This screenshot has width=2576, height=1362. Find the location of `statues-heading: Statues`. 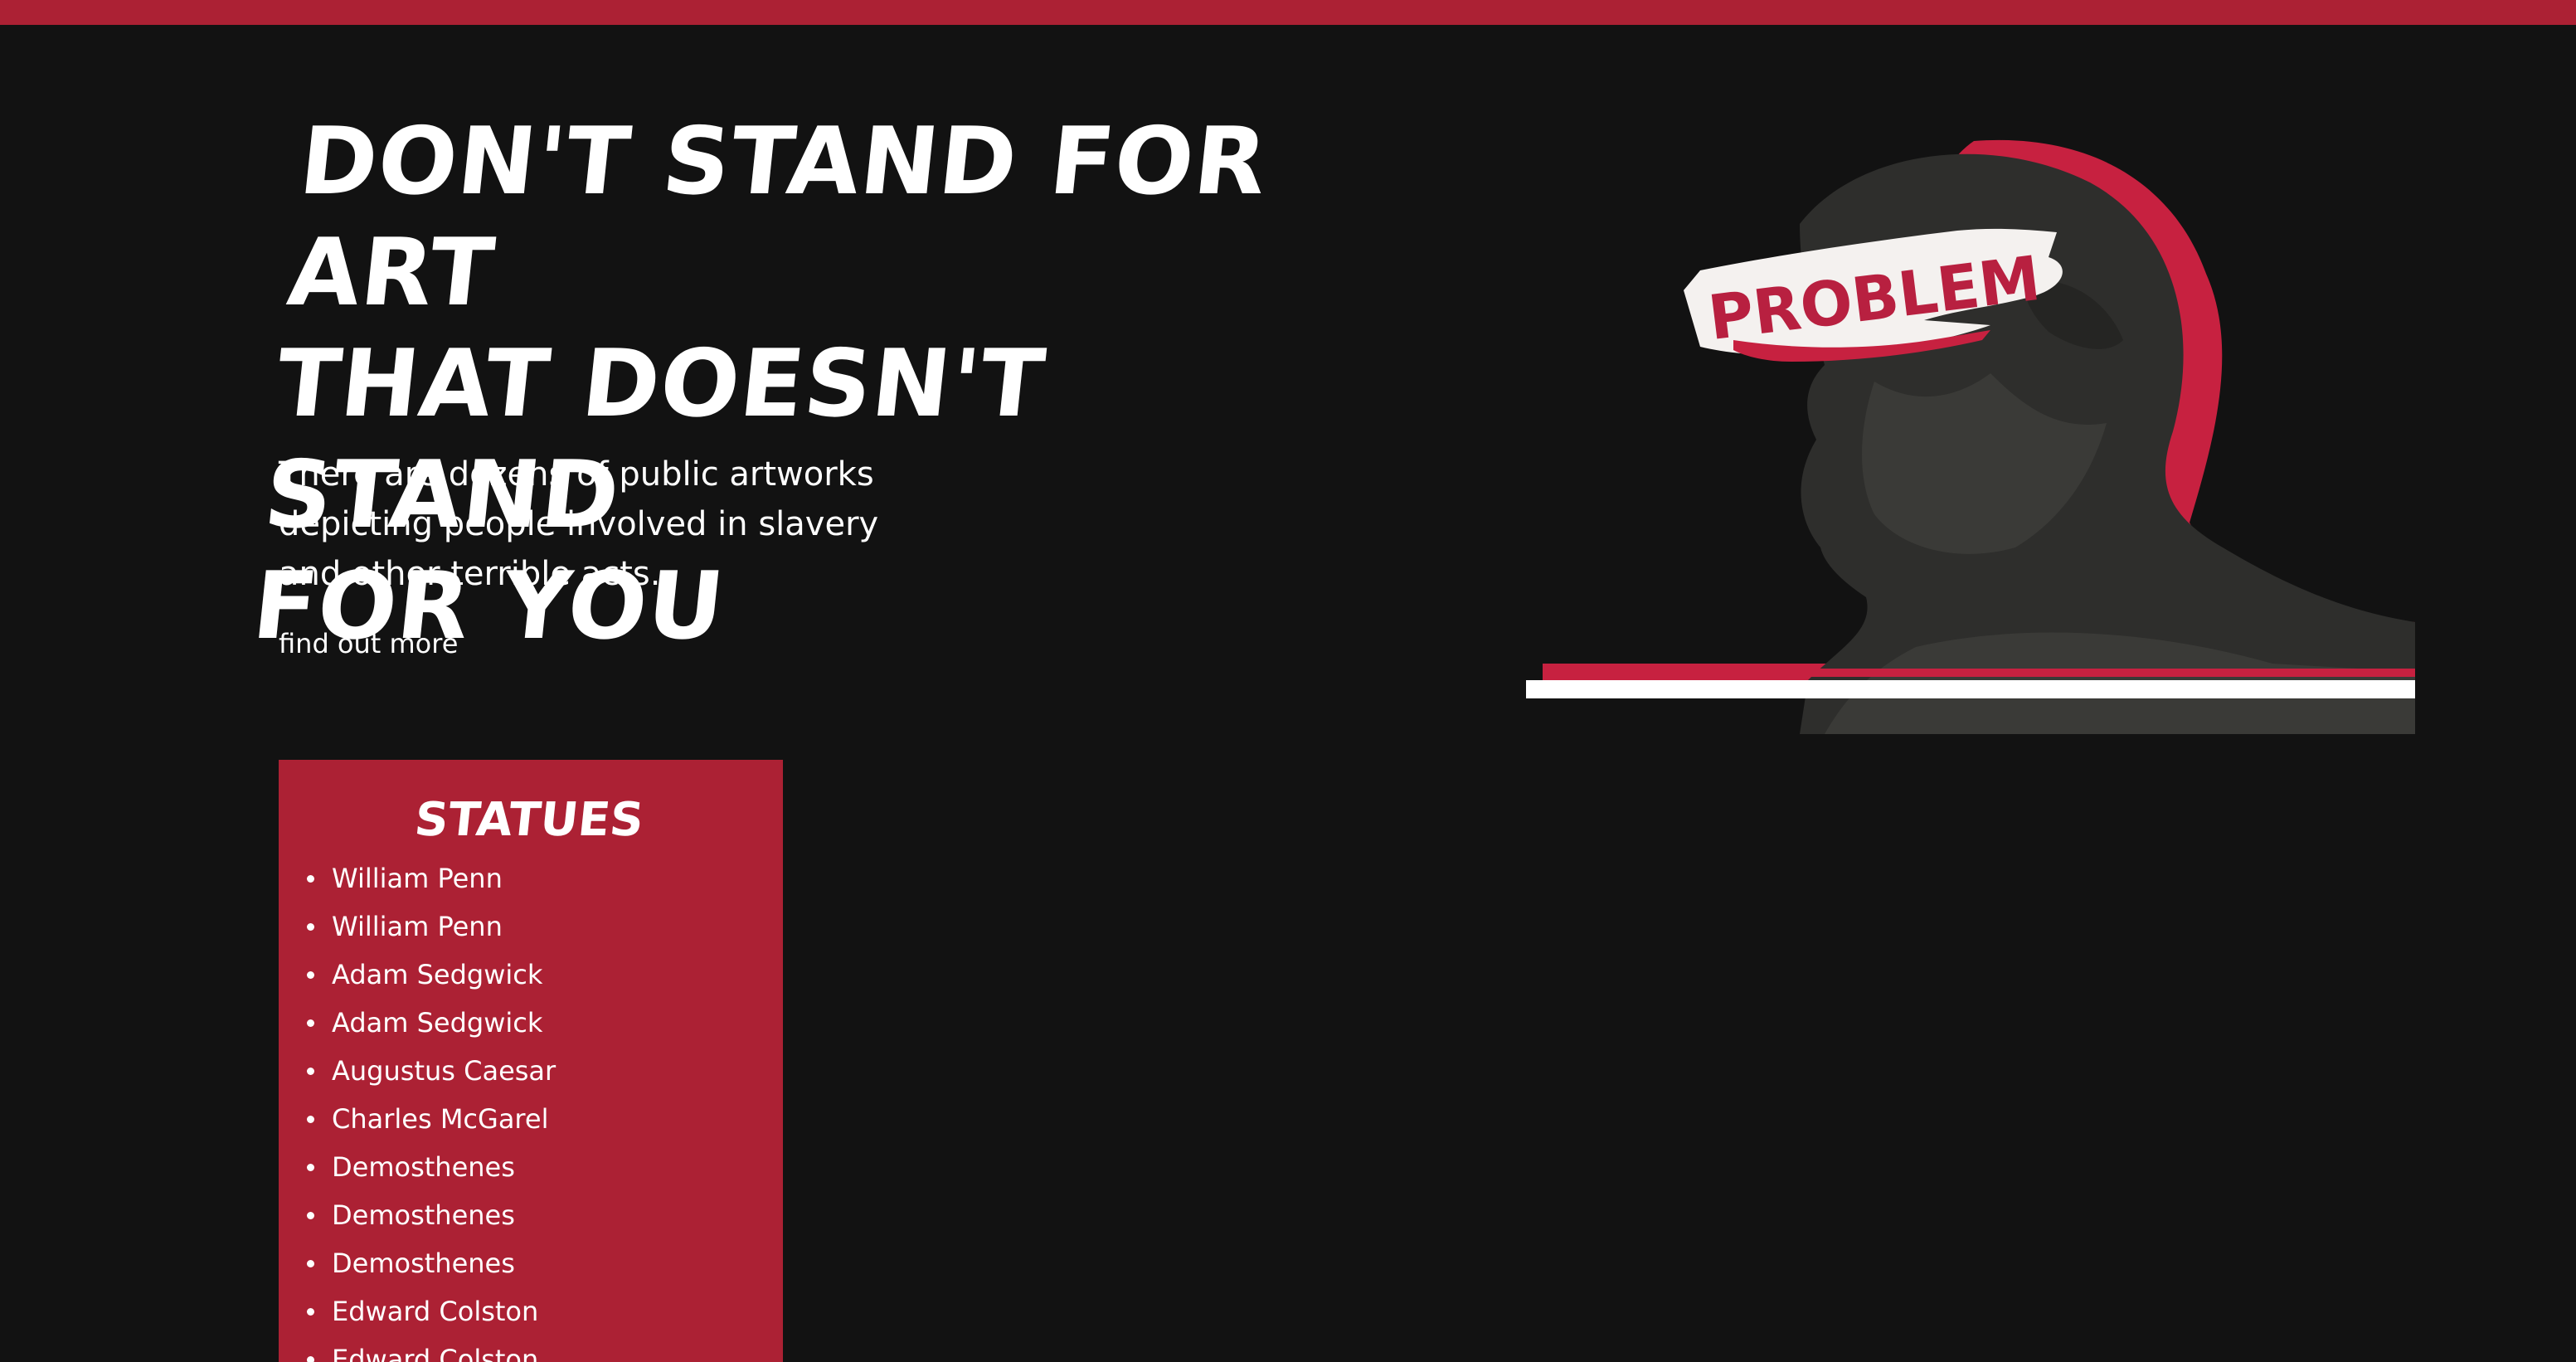

statues-heading: Statues is located at coordinates (529, 820).